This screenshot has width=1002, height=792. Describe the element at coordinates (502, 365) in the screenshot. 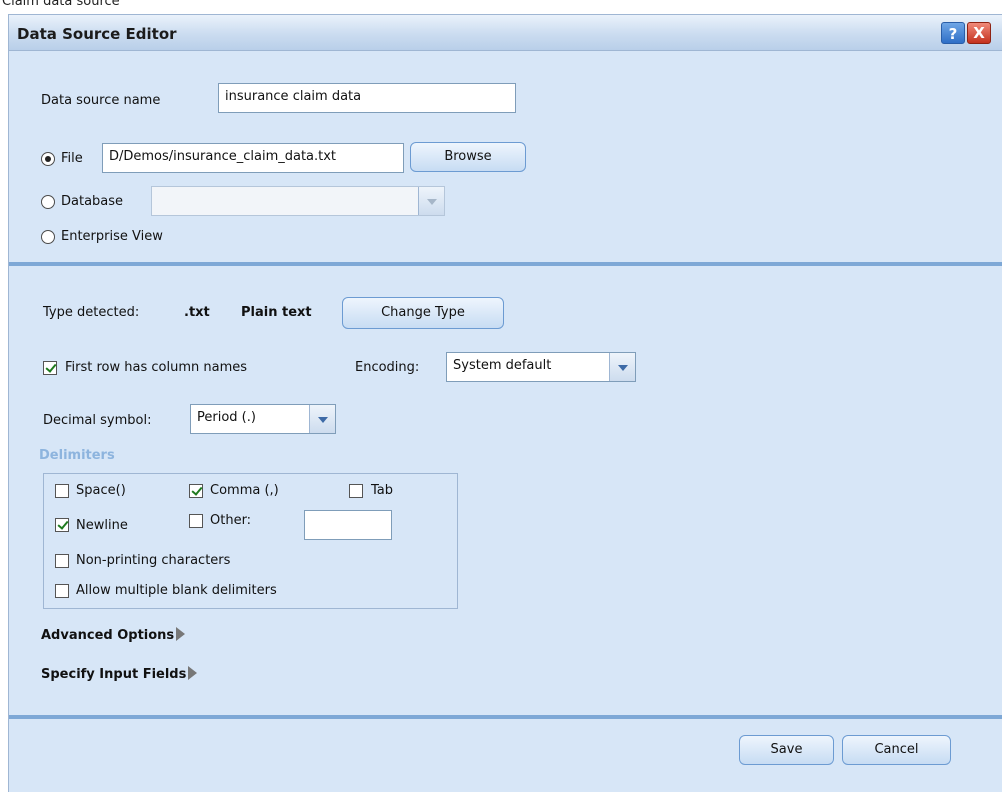

I see `encoding-select-value: System default` at that location.